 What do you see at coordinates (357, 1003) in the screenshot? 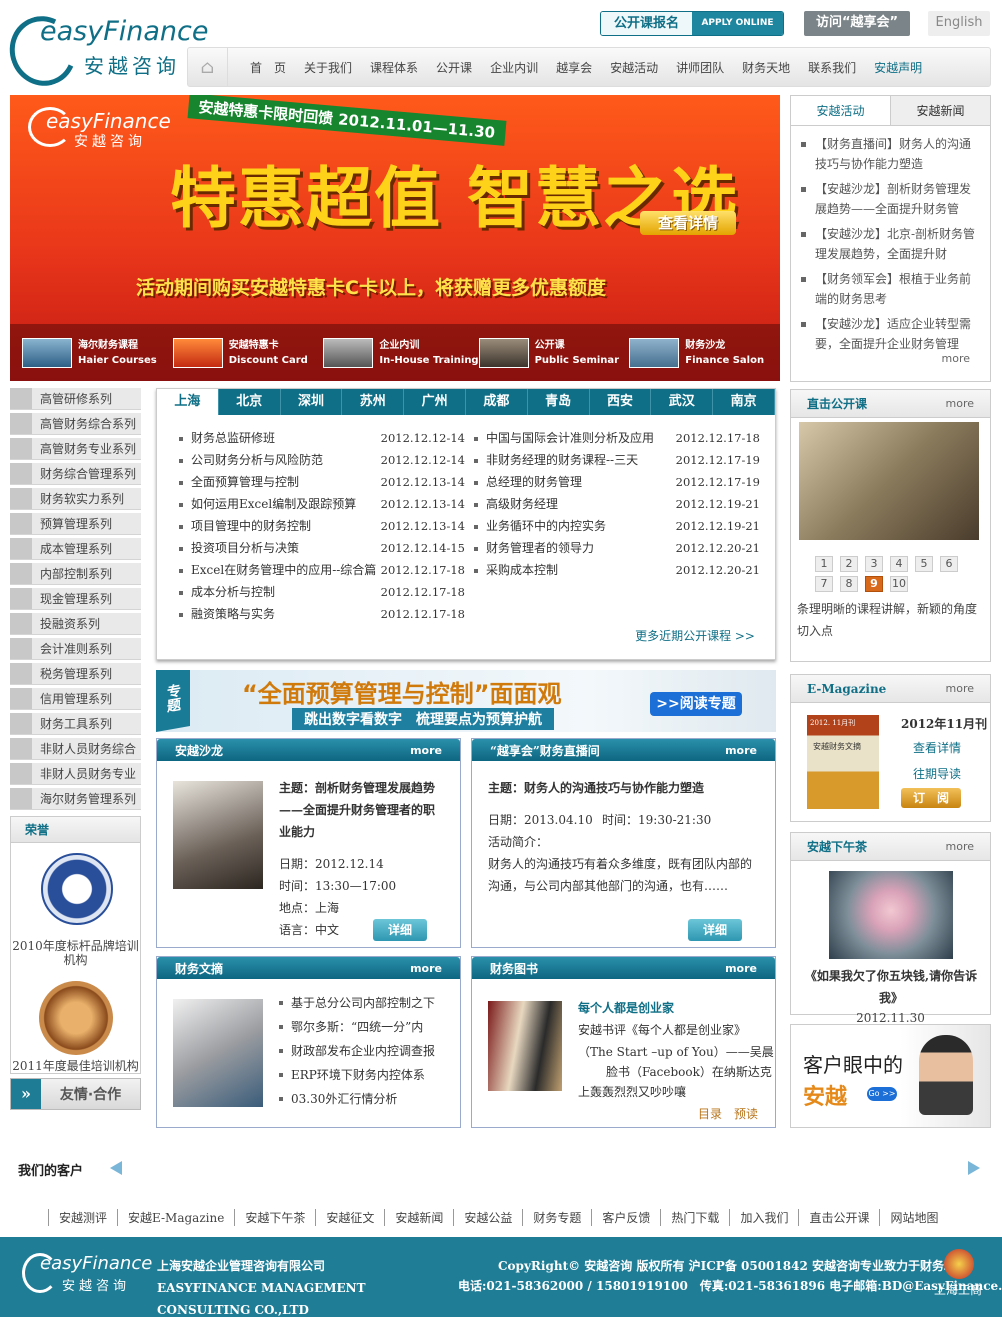
I see `digest-item: 基于总分公司内部控制之下` at bounding box center [357, 1003].